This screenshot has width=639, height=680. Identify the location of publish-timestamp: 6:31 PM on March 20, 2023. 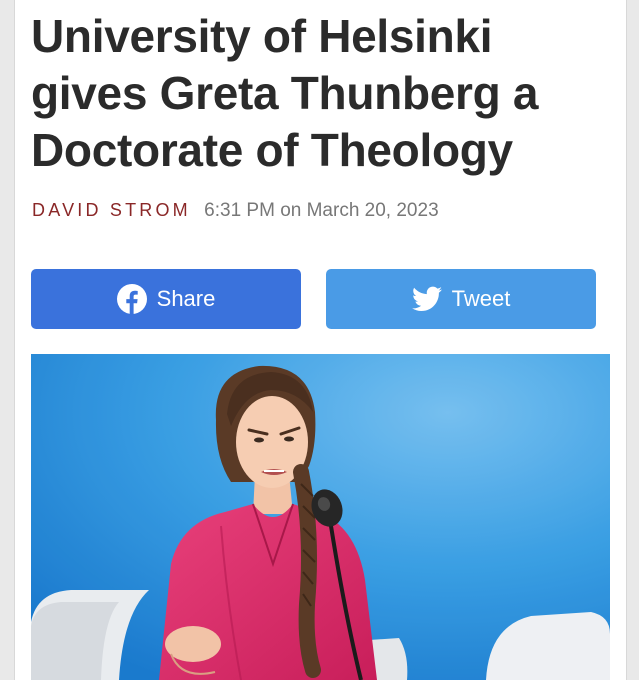
(321, 210).